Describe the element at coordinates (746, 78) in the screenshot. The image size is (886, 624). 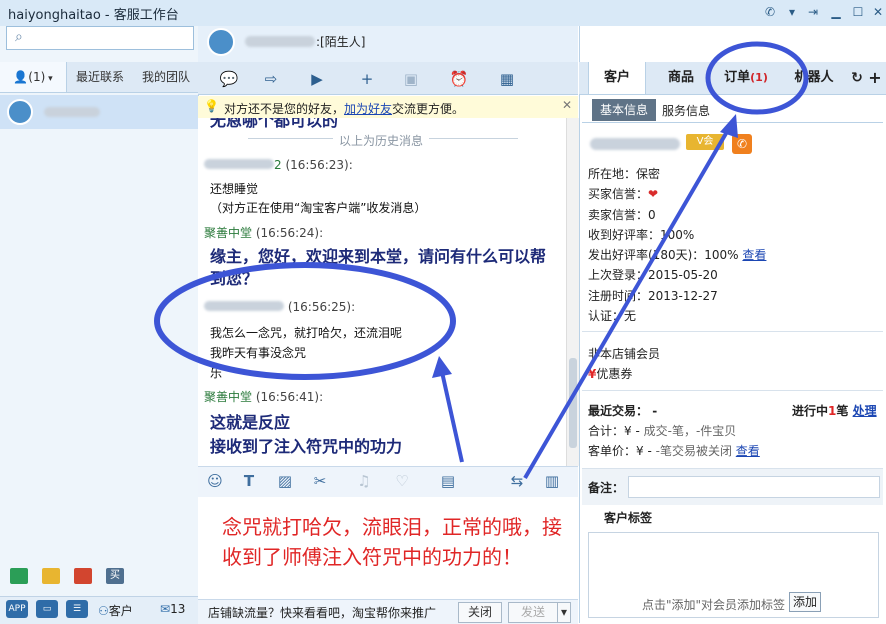
I see `tab-orders: 订单(1)` at that location.